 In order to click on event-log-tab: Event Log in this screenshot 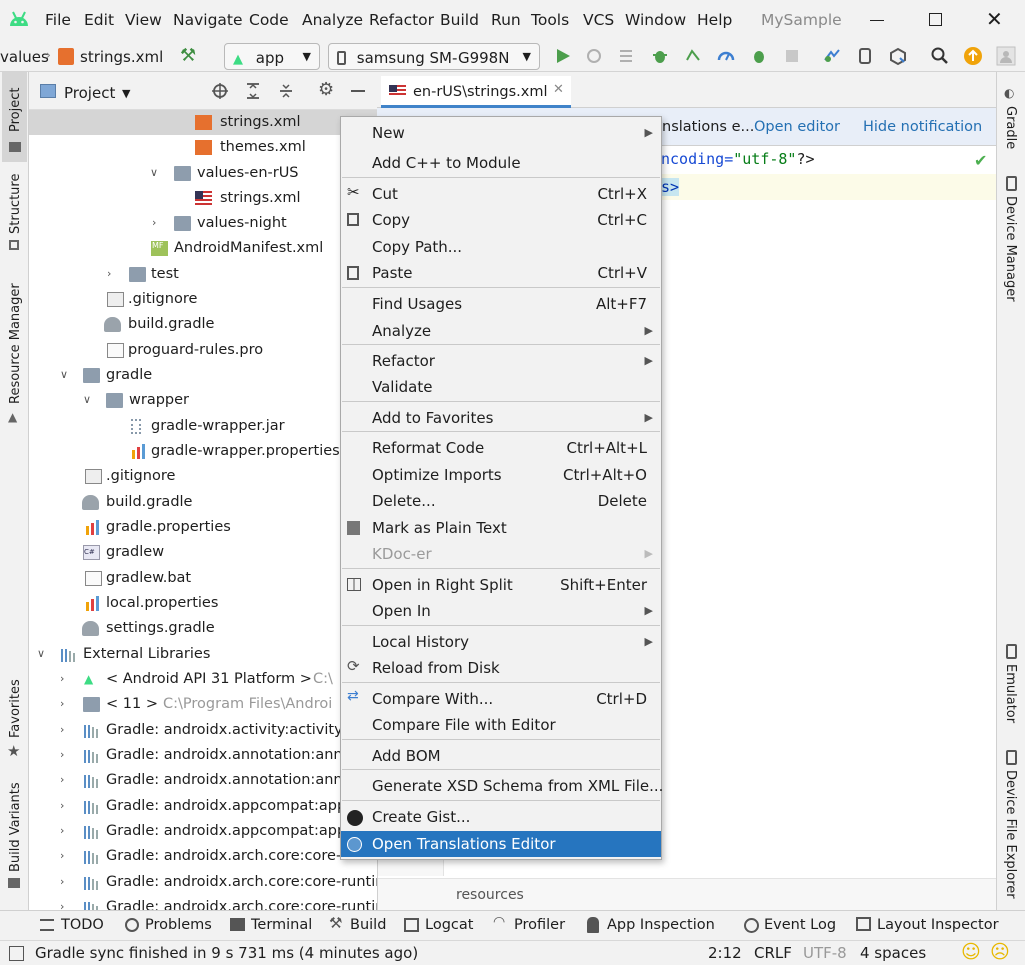, I will do `click(800, 925)`.